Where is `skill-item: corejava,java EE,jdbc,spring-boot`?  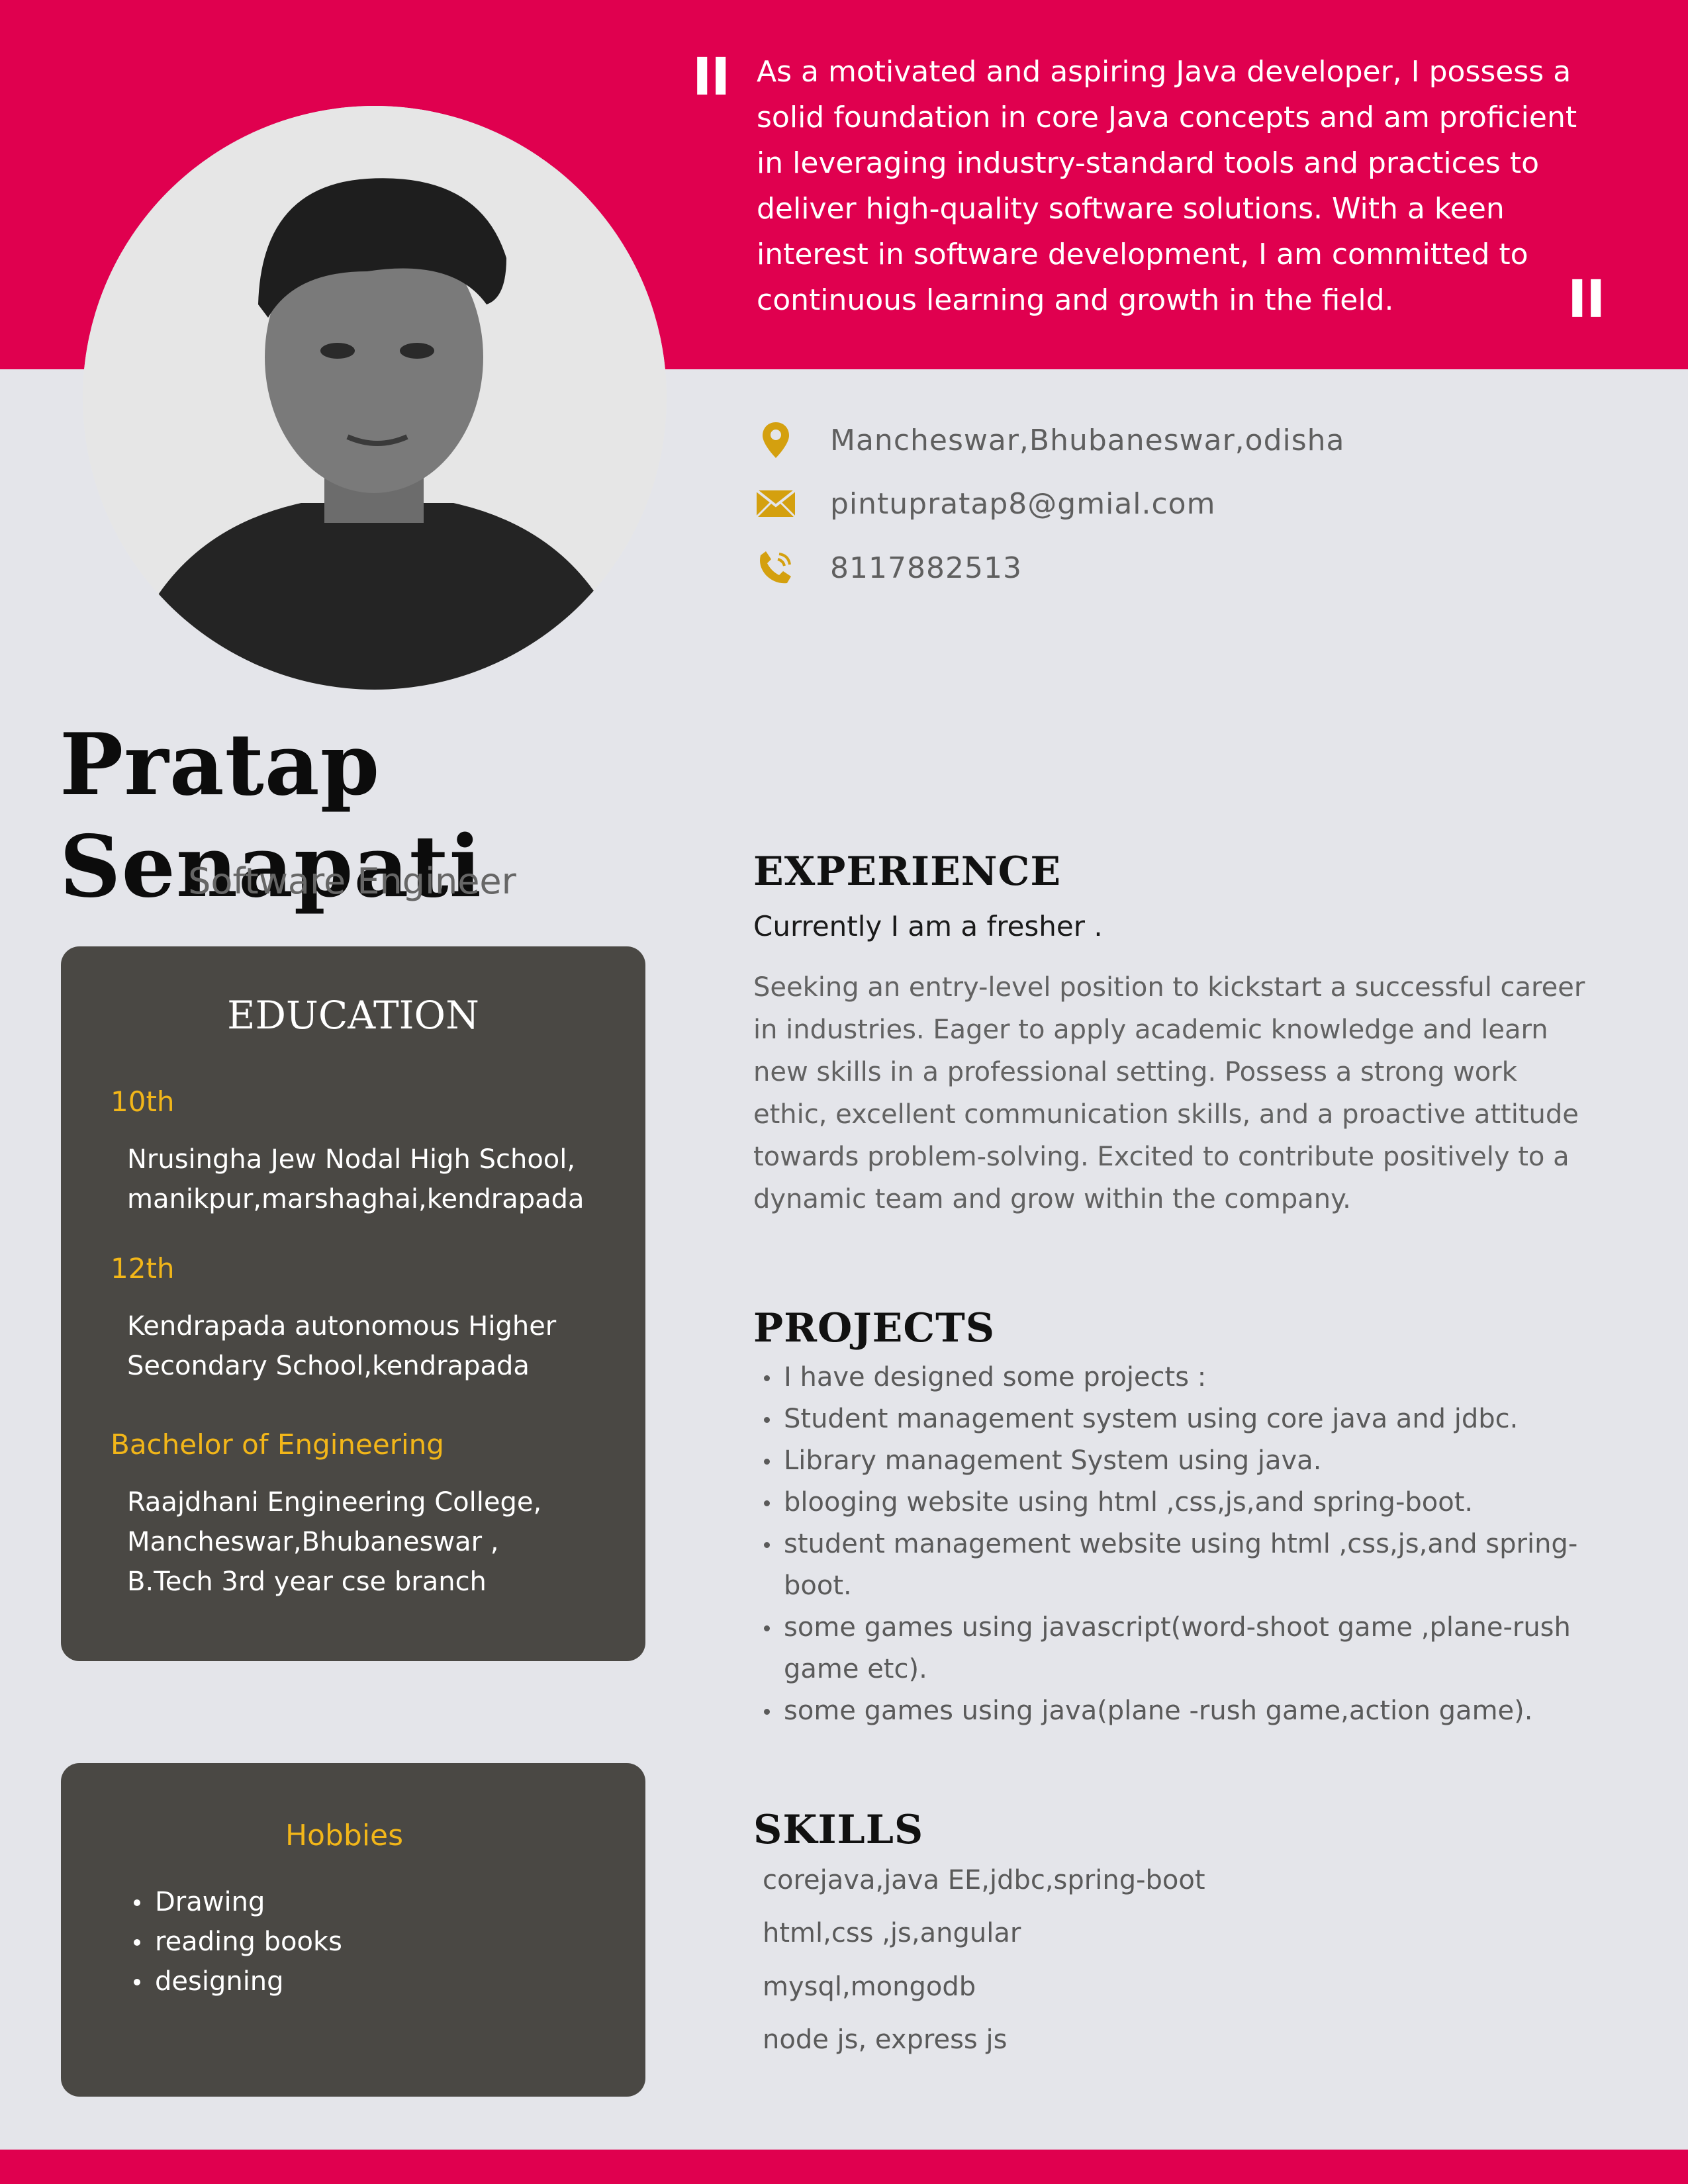
skill-item: corejava,java EE,jdbc,spring-boot is located at coordinates (984, 1880).